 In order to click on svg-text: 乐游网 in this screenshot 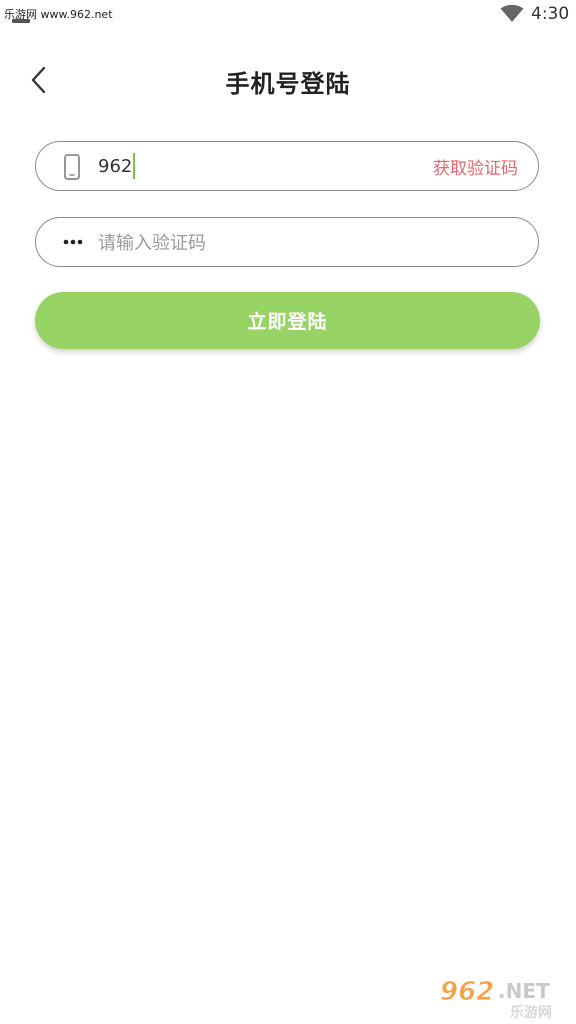, I will do `click(531, 1012)`.